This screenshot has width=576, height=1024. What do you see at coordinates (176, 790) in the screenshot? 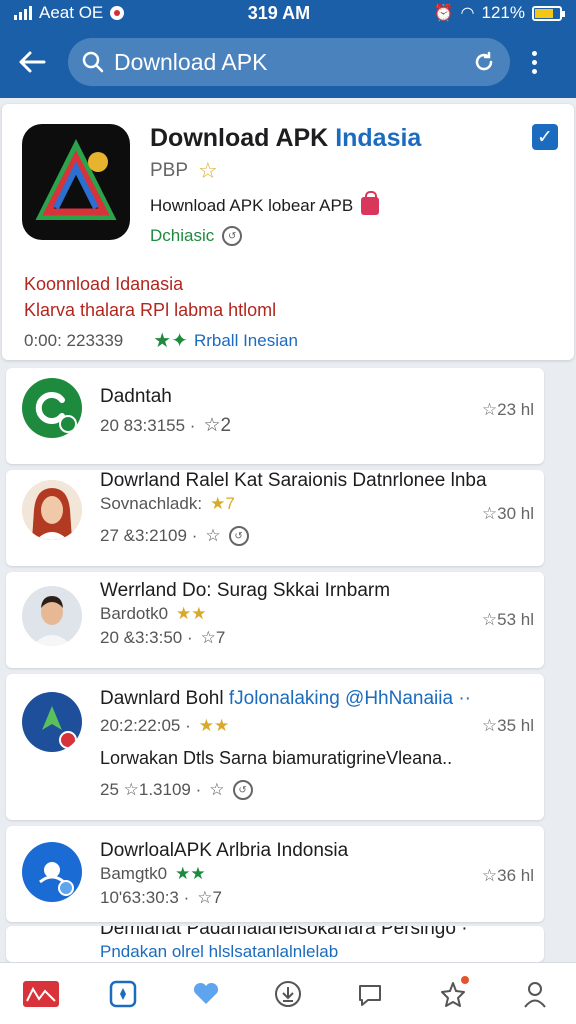
I see `item-meta: 25 ☆1.3109 · ☆ ↺` at bounding box center [176, 790].